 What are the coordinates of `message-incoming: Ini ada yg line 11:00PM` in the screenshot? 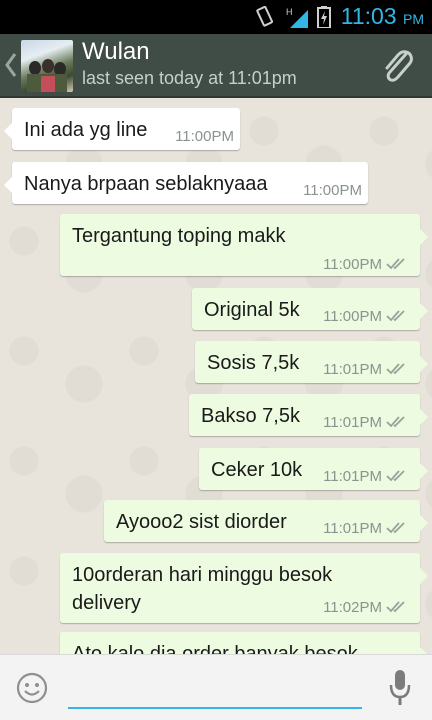 It's located at (122, 129).